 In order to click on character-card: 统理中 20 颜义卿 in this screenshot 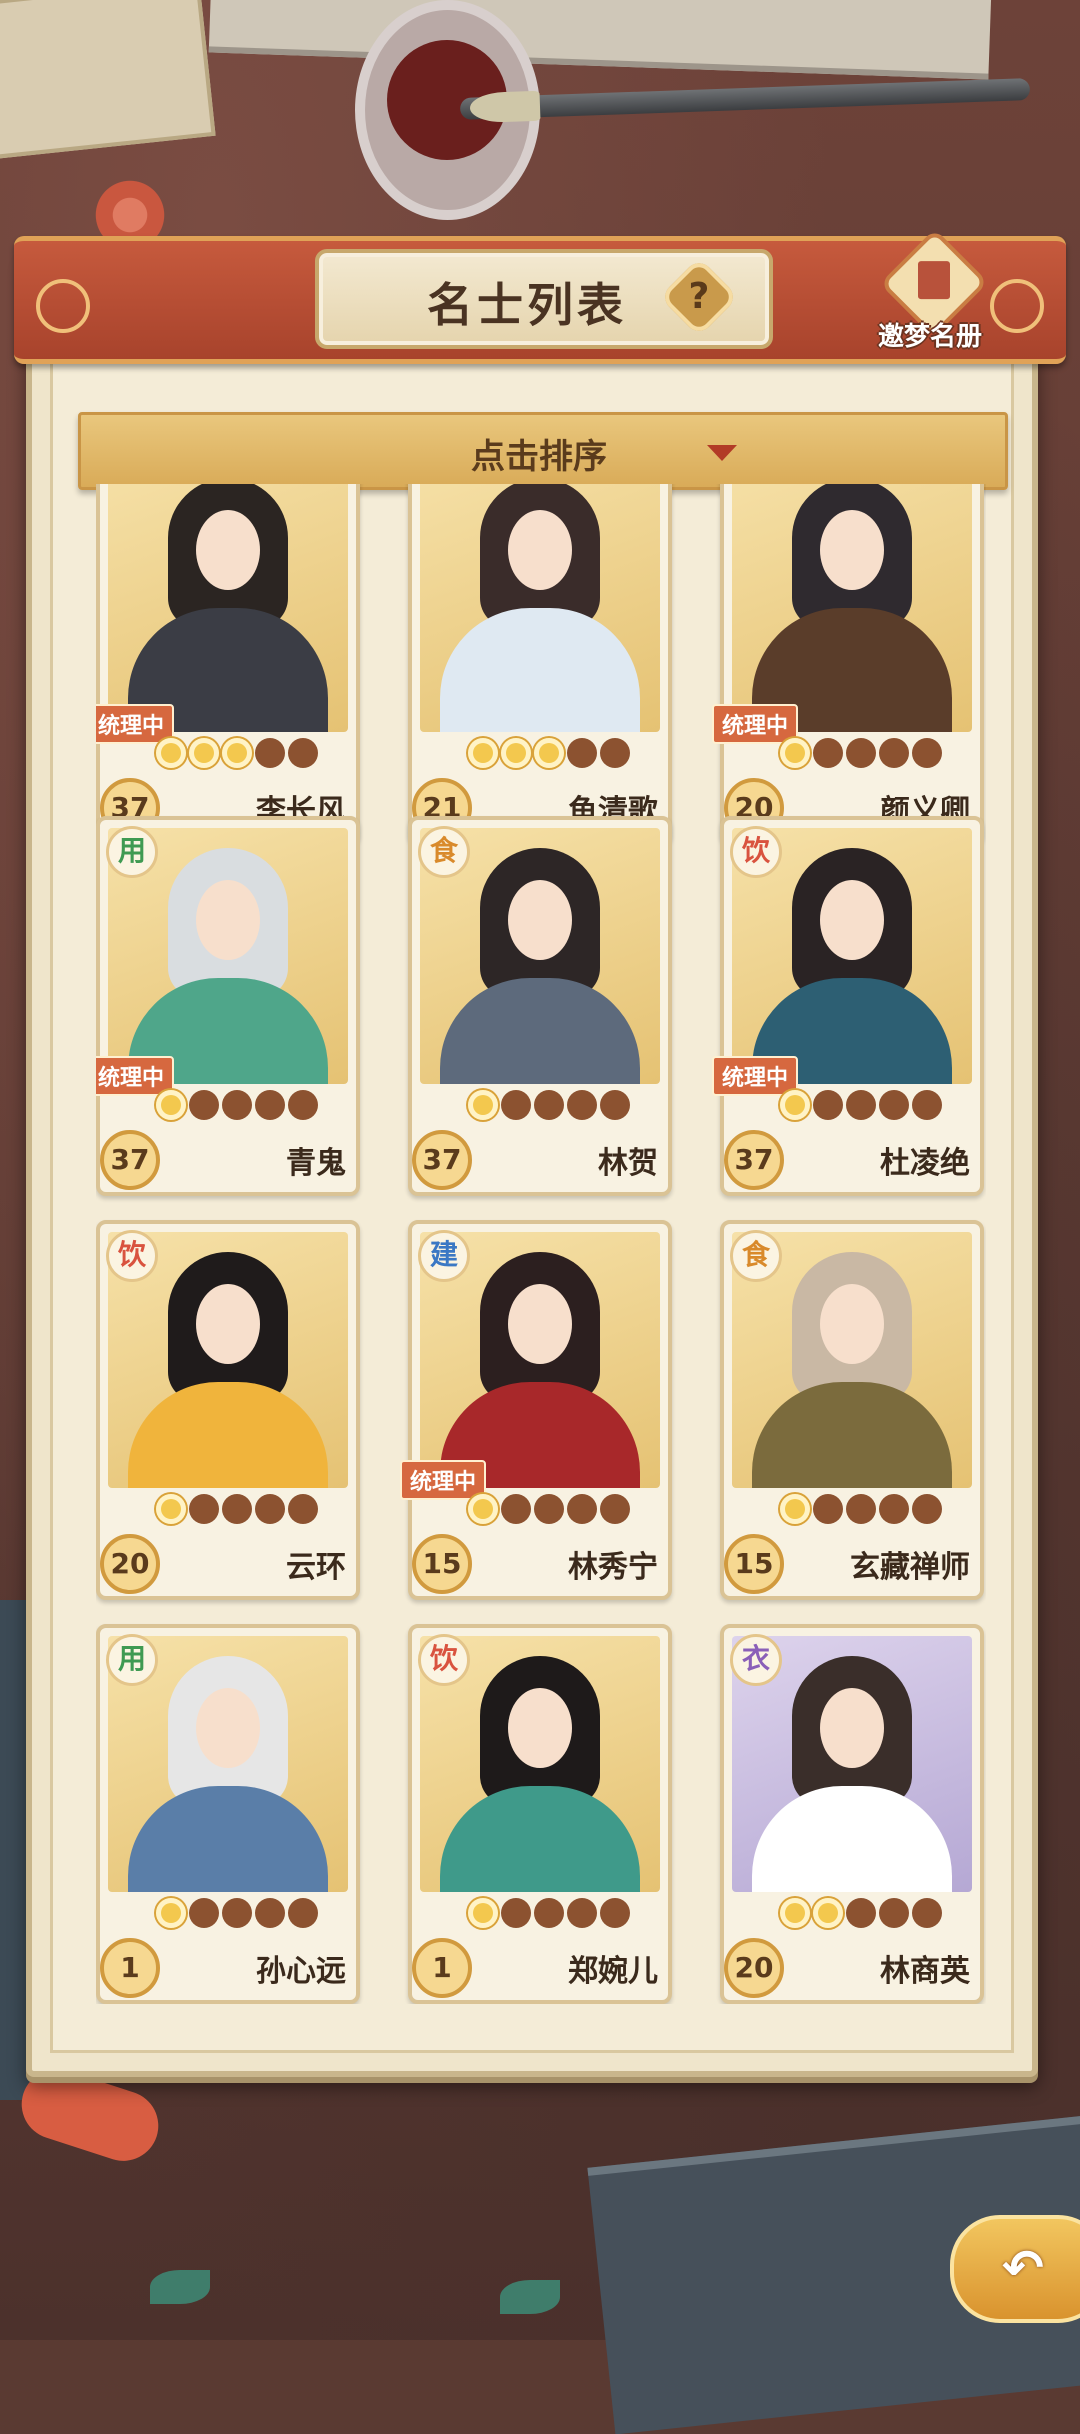, I will do `click(848, 664)`.